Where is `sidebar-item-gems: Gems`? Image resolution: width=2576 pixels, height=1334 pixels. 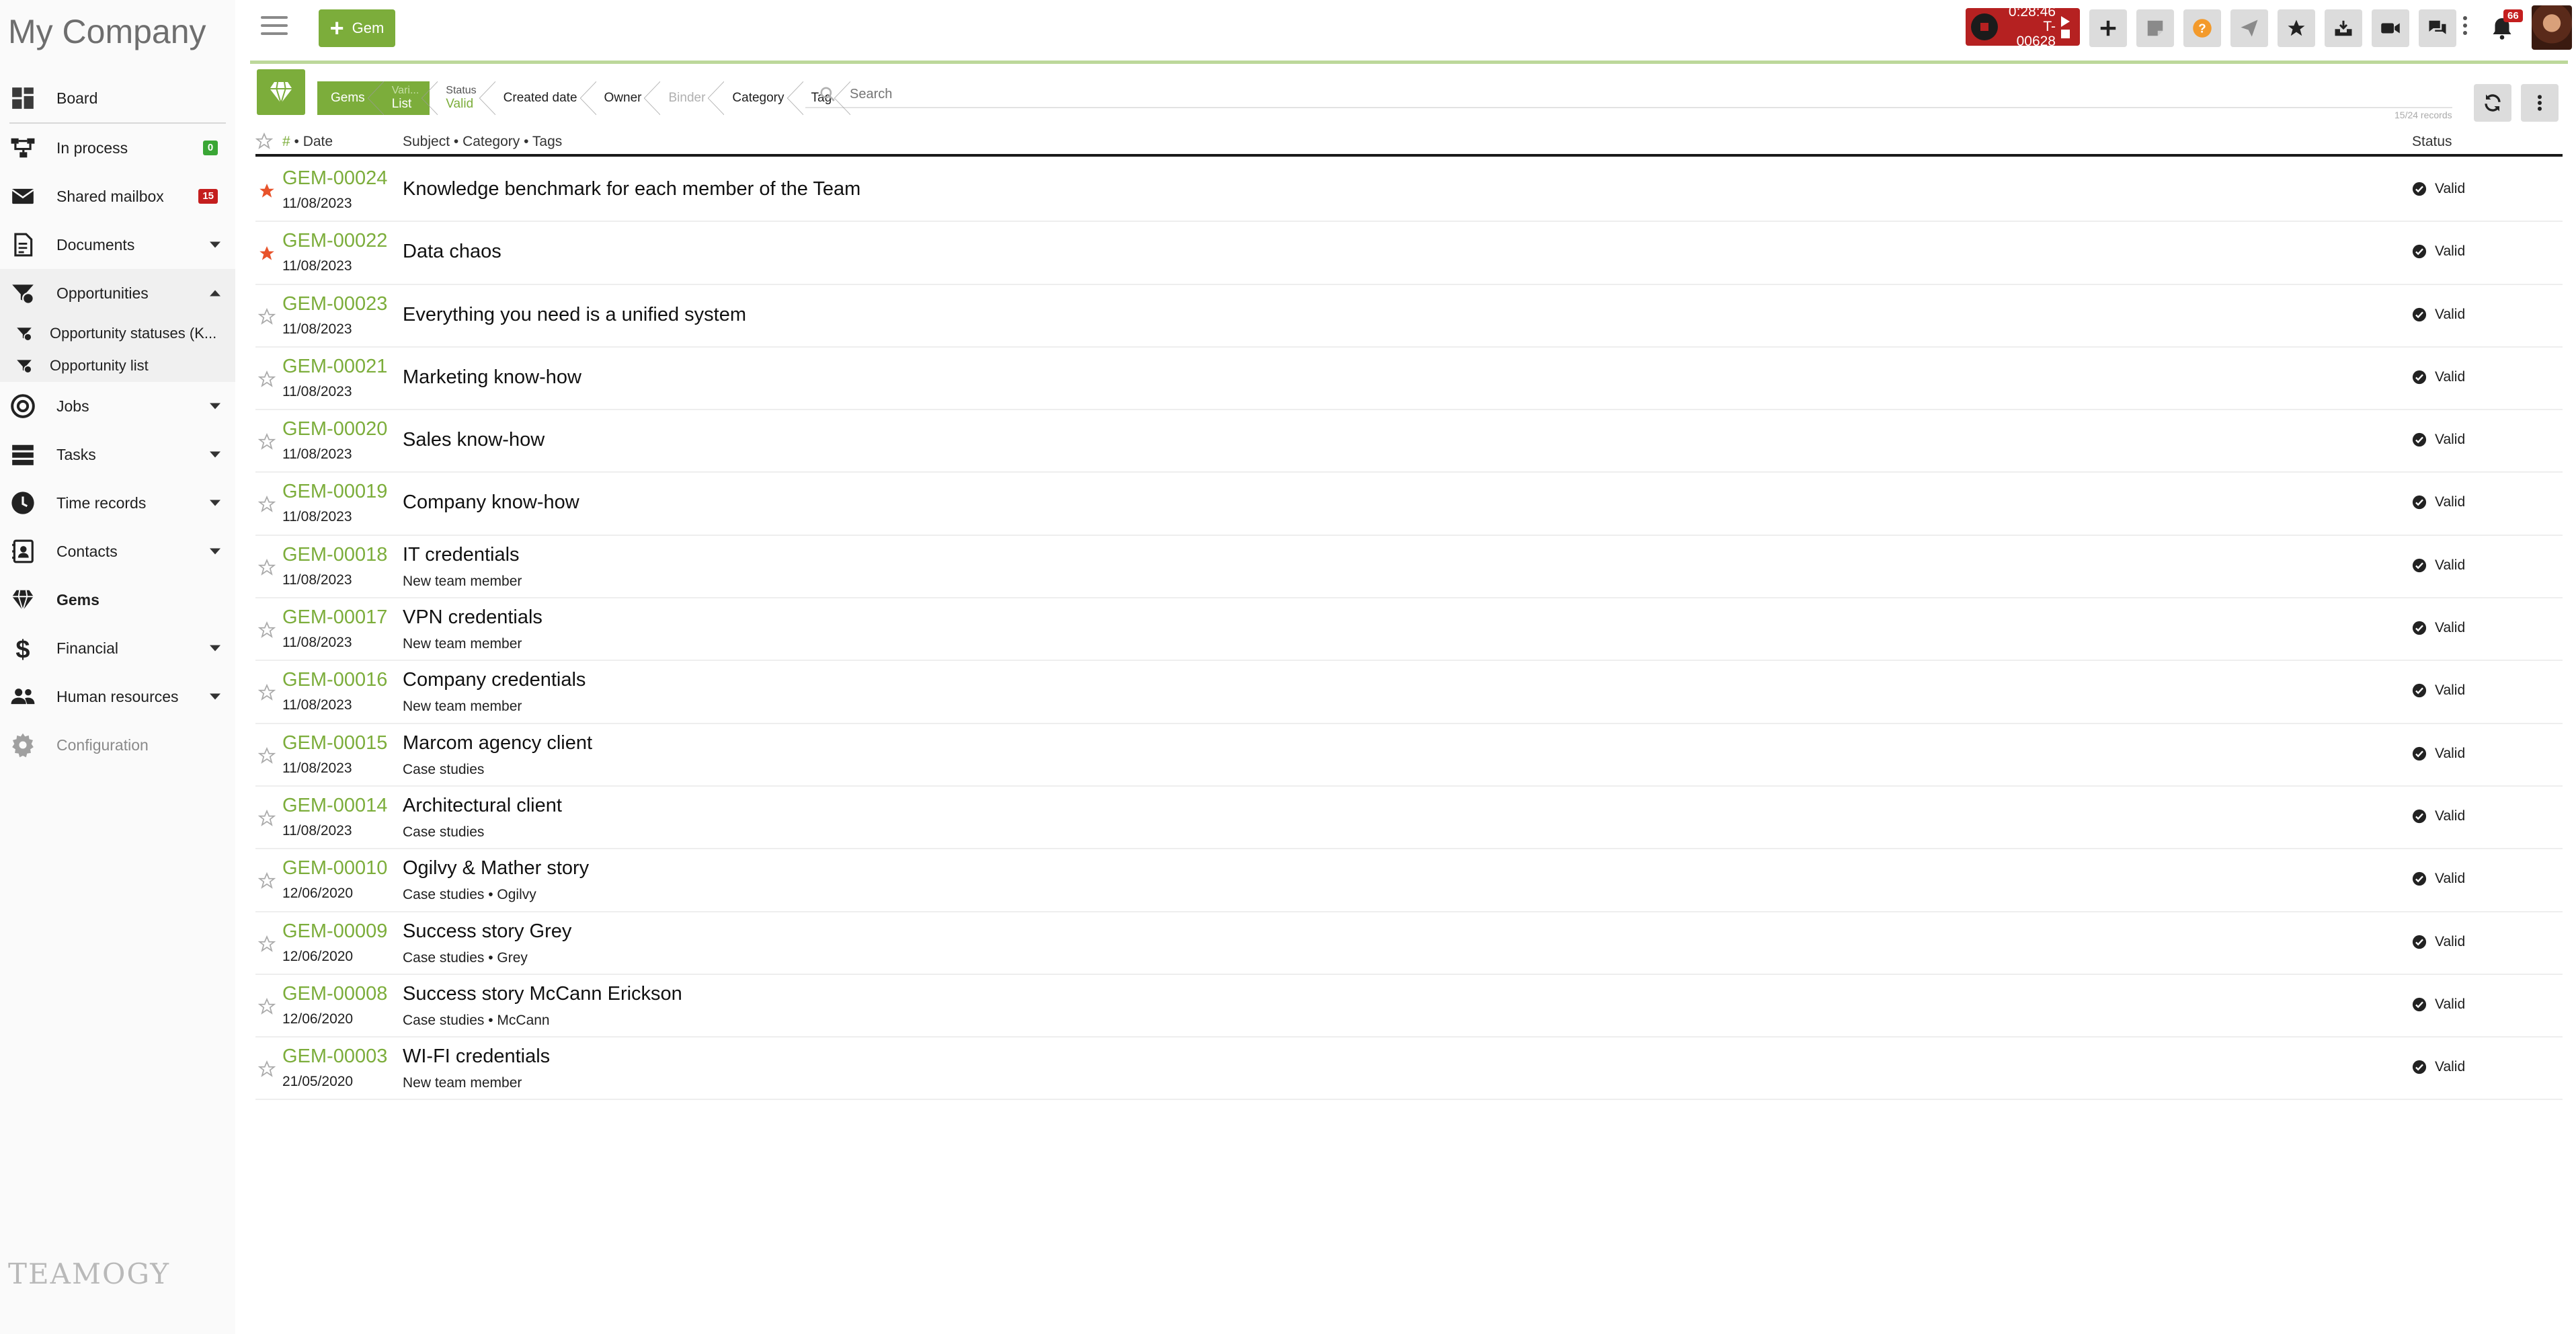 sidebar-item-gems: Gems is located at coordinates (117, 600).